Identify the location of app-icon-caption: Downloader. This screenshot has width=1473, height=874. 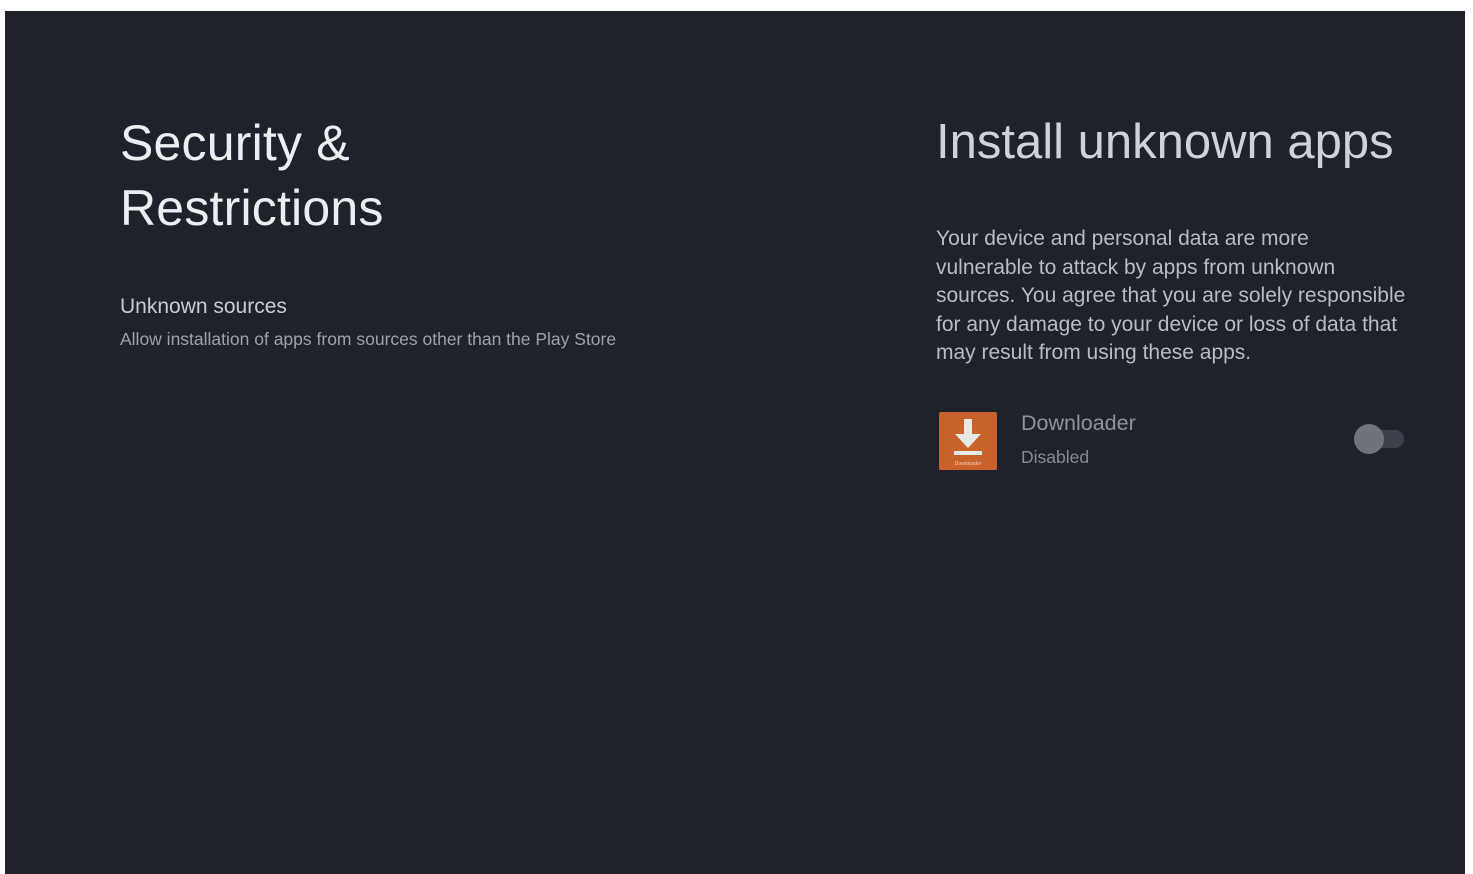
(968, 464).